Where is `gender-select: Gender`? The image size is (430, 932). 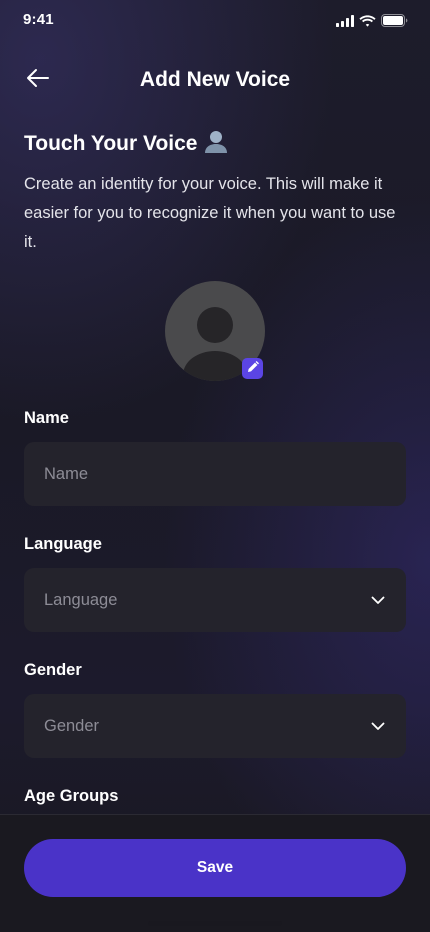 gender-select: Gender is located at coordinates (215, 726).